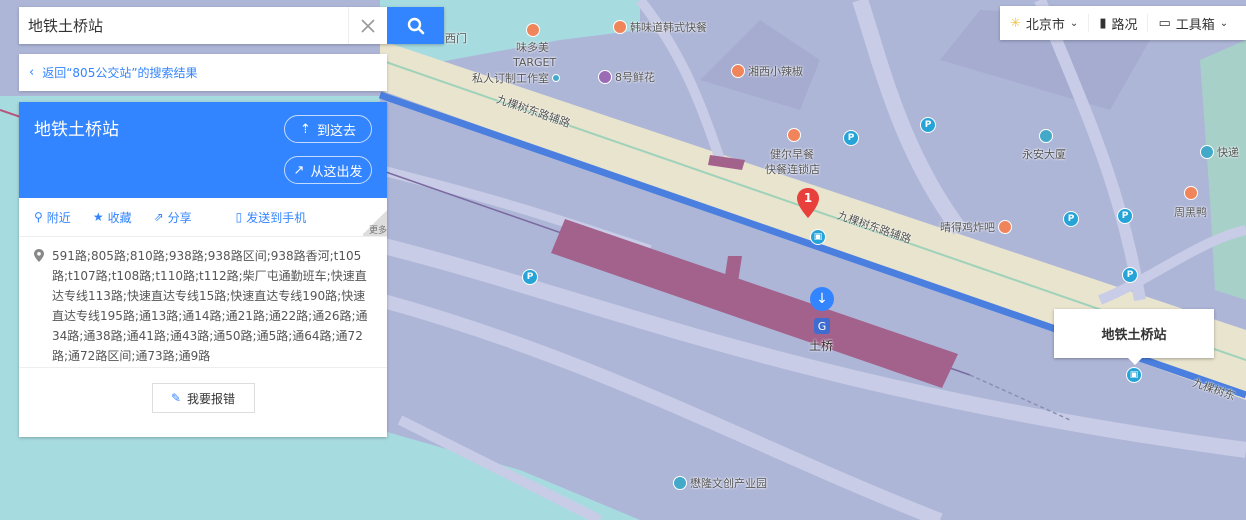 The image size is (1246, 520). What do you see at coordinates (792, 154) in the screenshot?
I see `poi-breakfast-label: 健尔早餐` at bounding box center [792, 154].